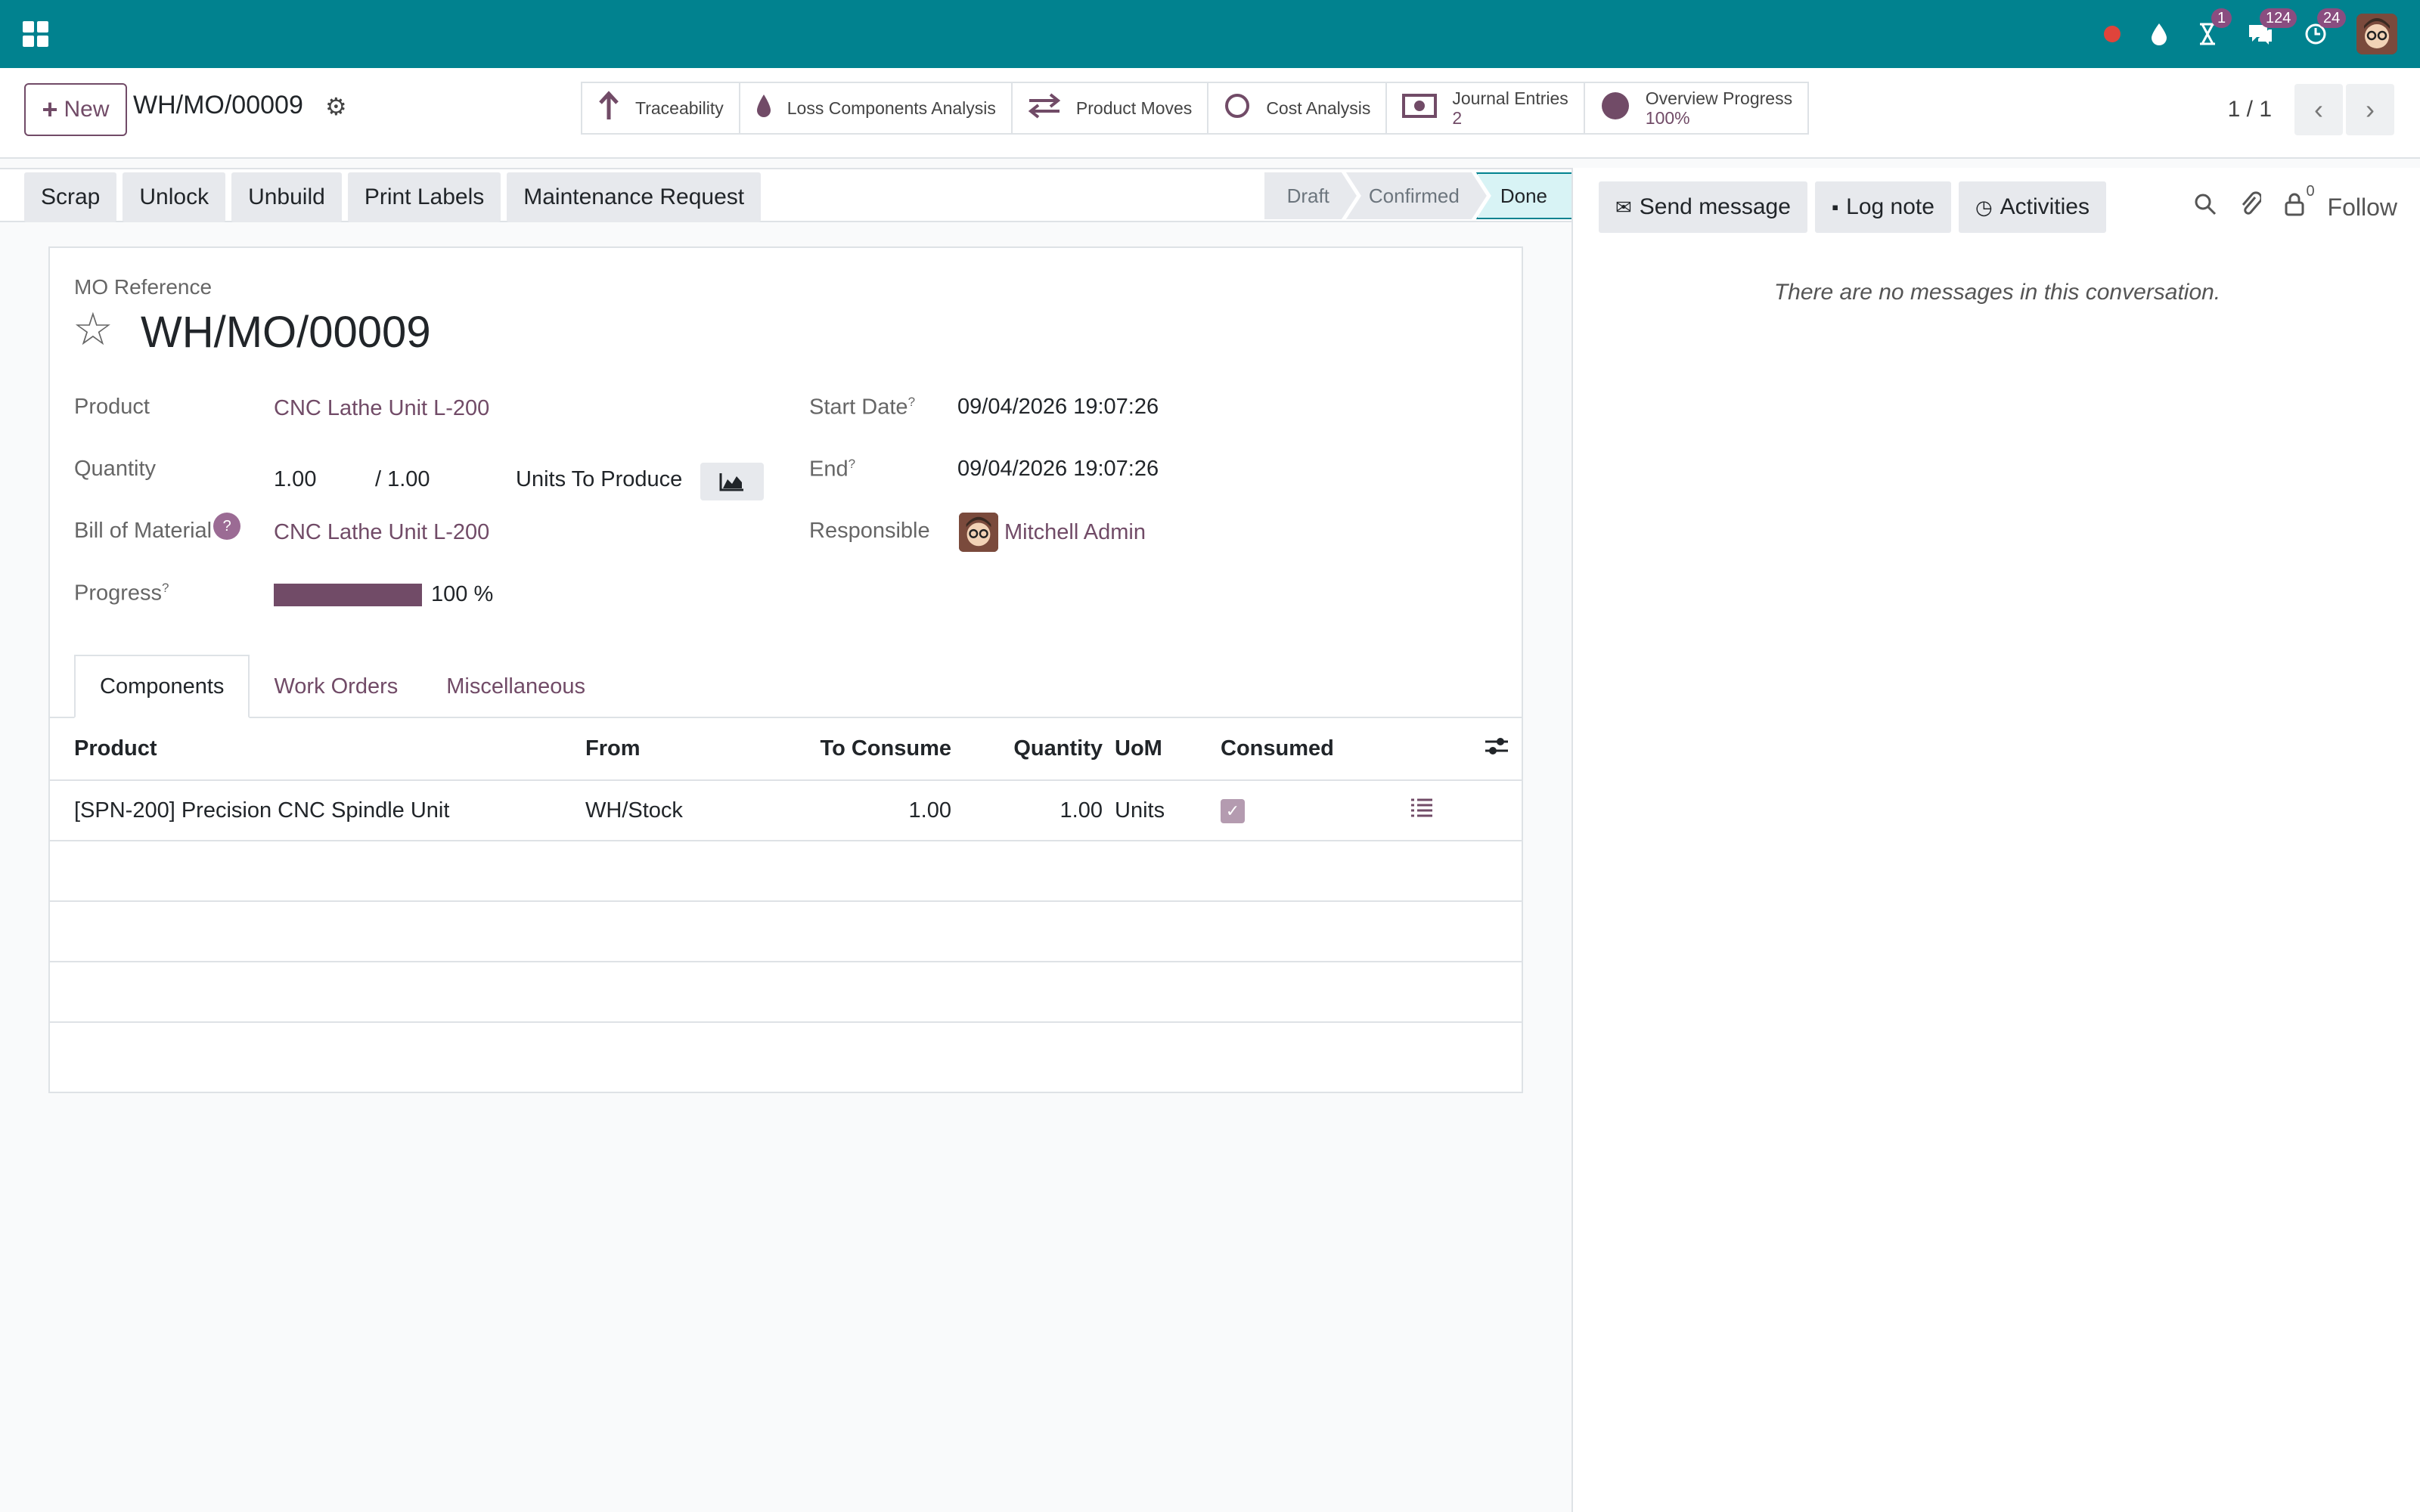  I want to click on new-button: + New, so click(75, 109).